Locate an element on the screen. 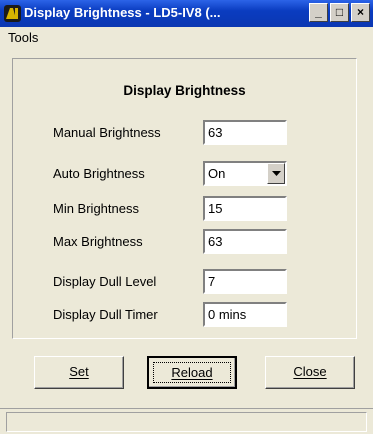 Image resolution: width=373 pixels, height=434 pixels. set-button-label: Set is located at coordinates (79, 371).